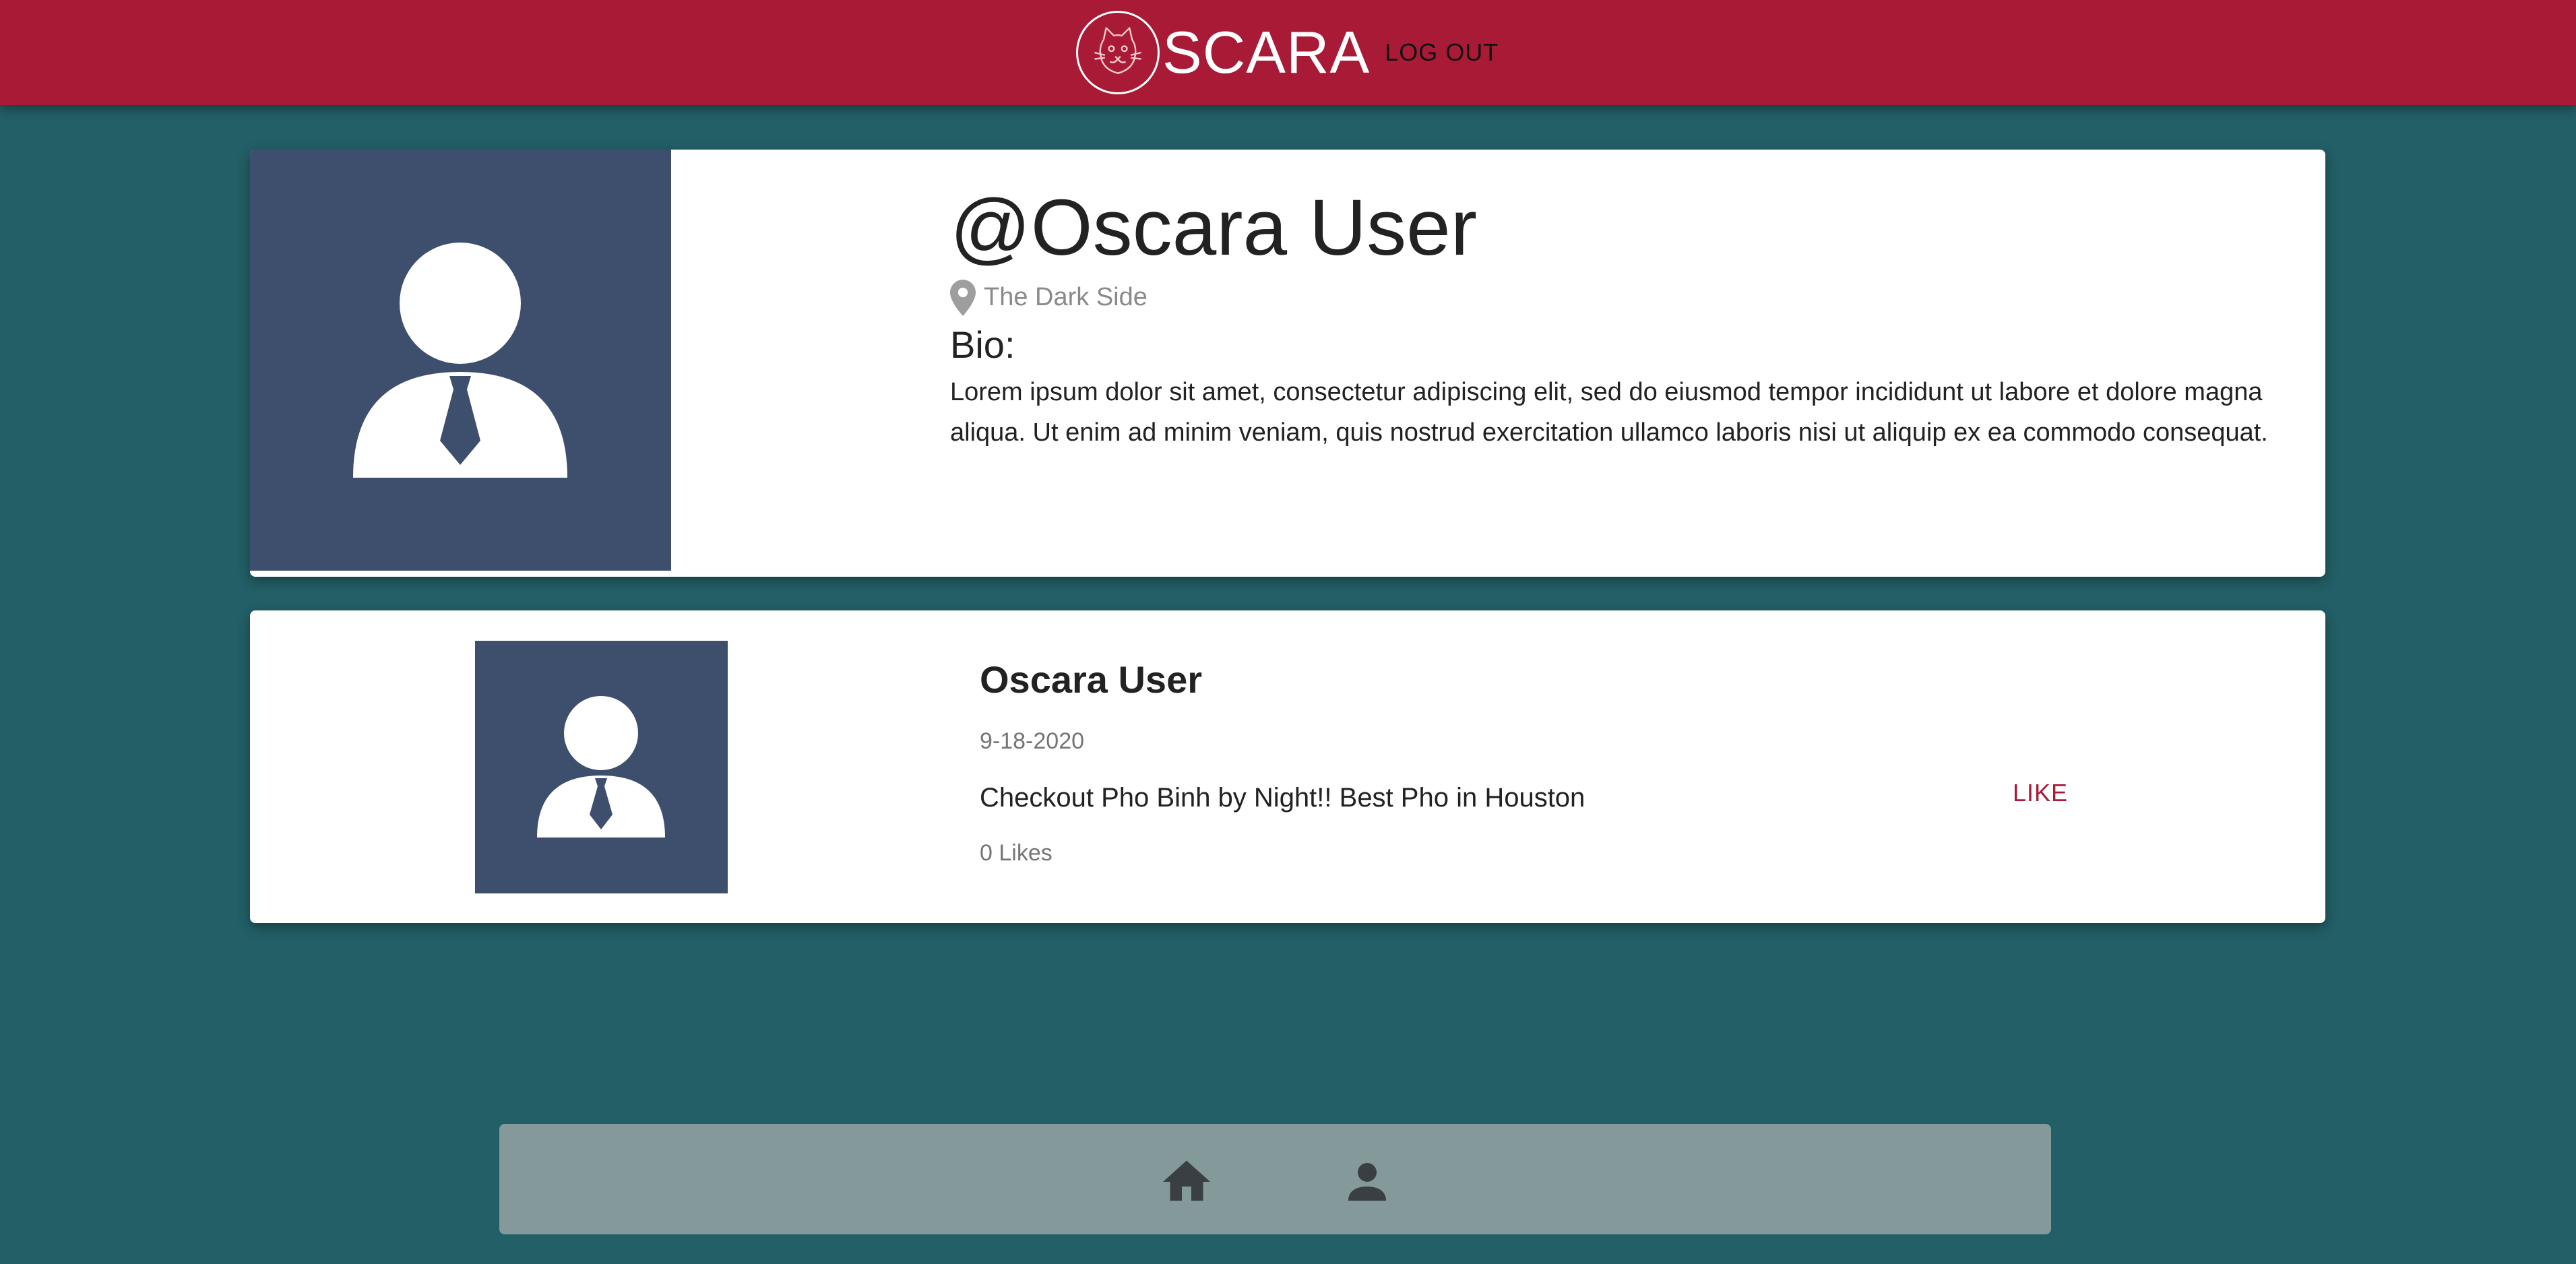 This screenshot has height=1264, width=2576. I want to click on profile-username: @Oscara User, so click(1214, 227).